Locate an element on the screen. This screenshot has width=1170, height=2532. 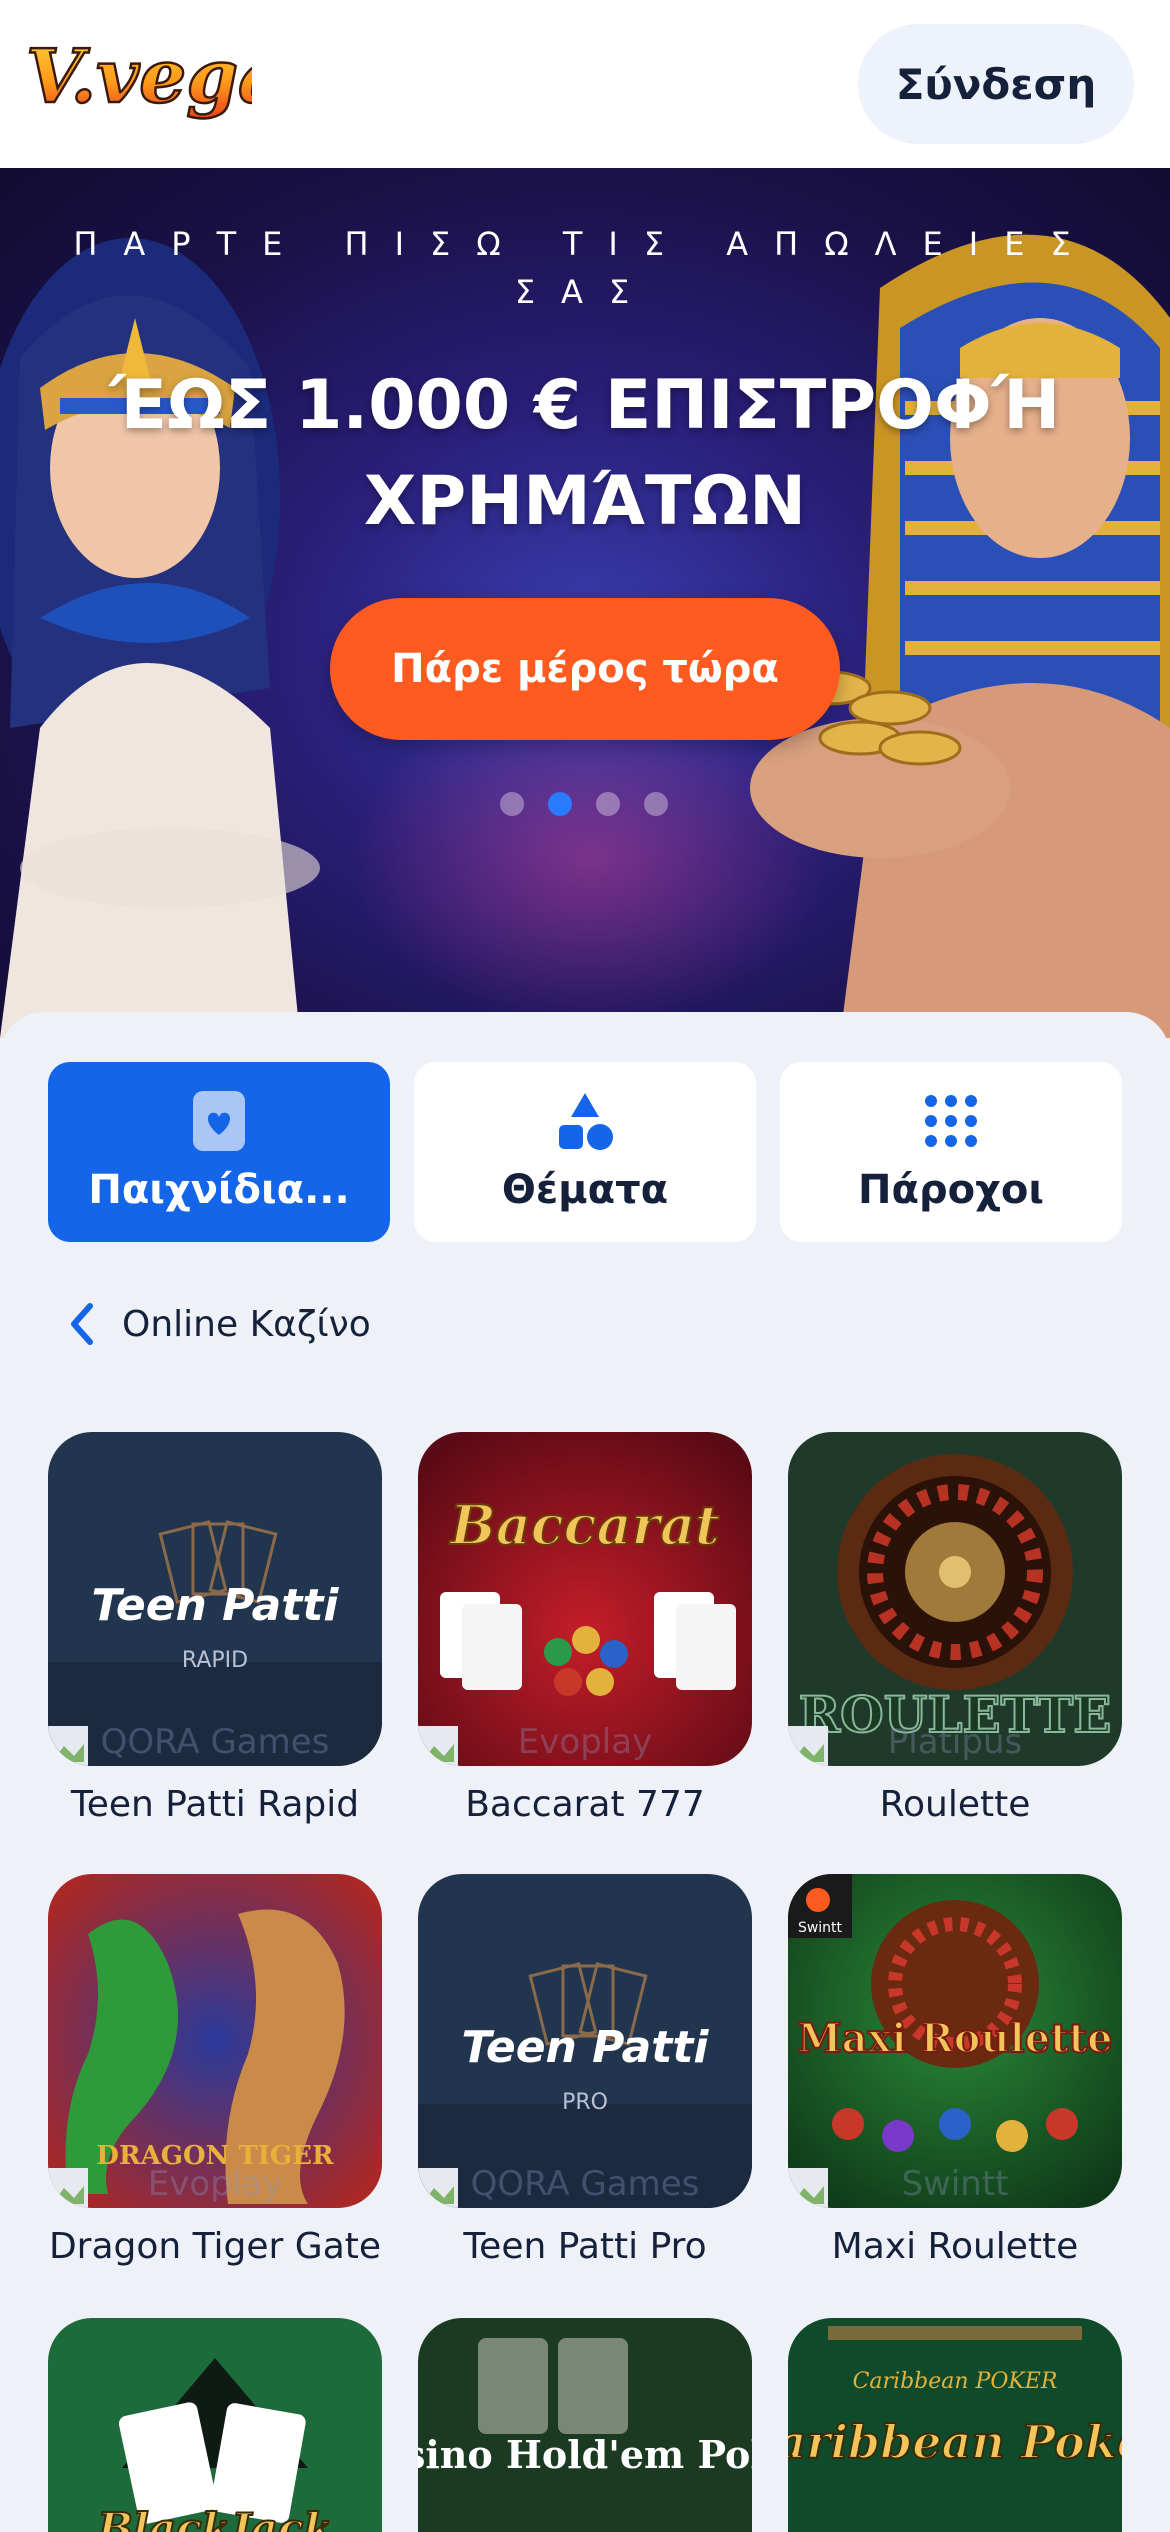
game-thumbnail: BlackJack is located at coordinates (215, 2425).